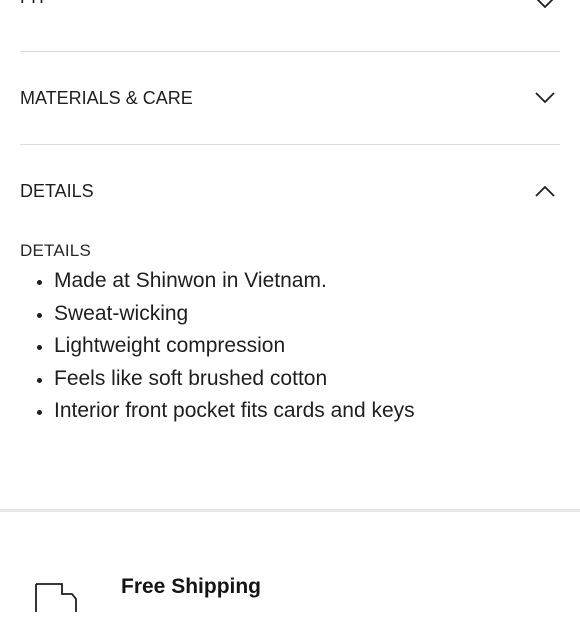  Describe the element at coordinates (290, 510) in the screenshot. I see `section-divider` at that location.